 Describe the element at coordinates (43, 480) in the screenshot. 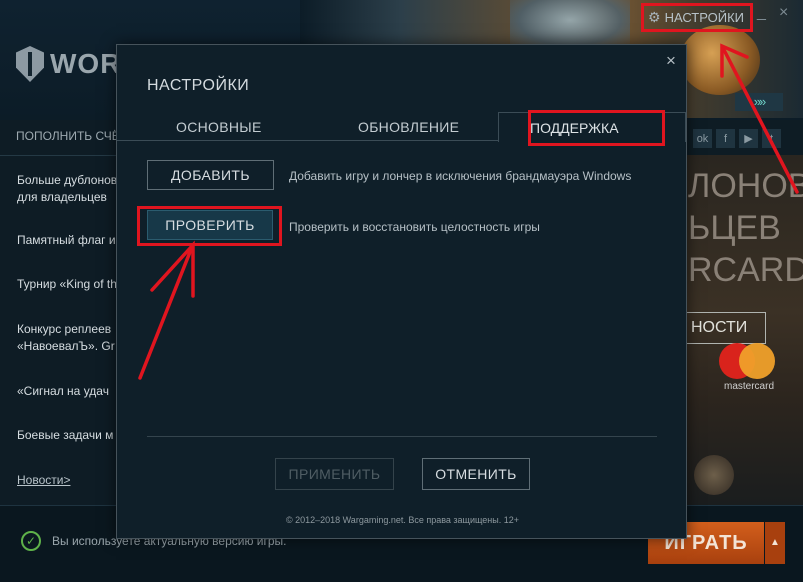

I see `news-link: Новости>` at that location.